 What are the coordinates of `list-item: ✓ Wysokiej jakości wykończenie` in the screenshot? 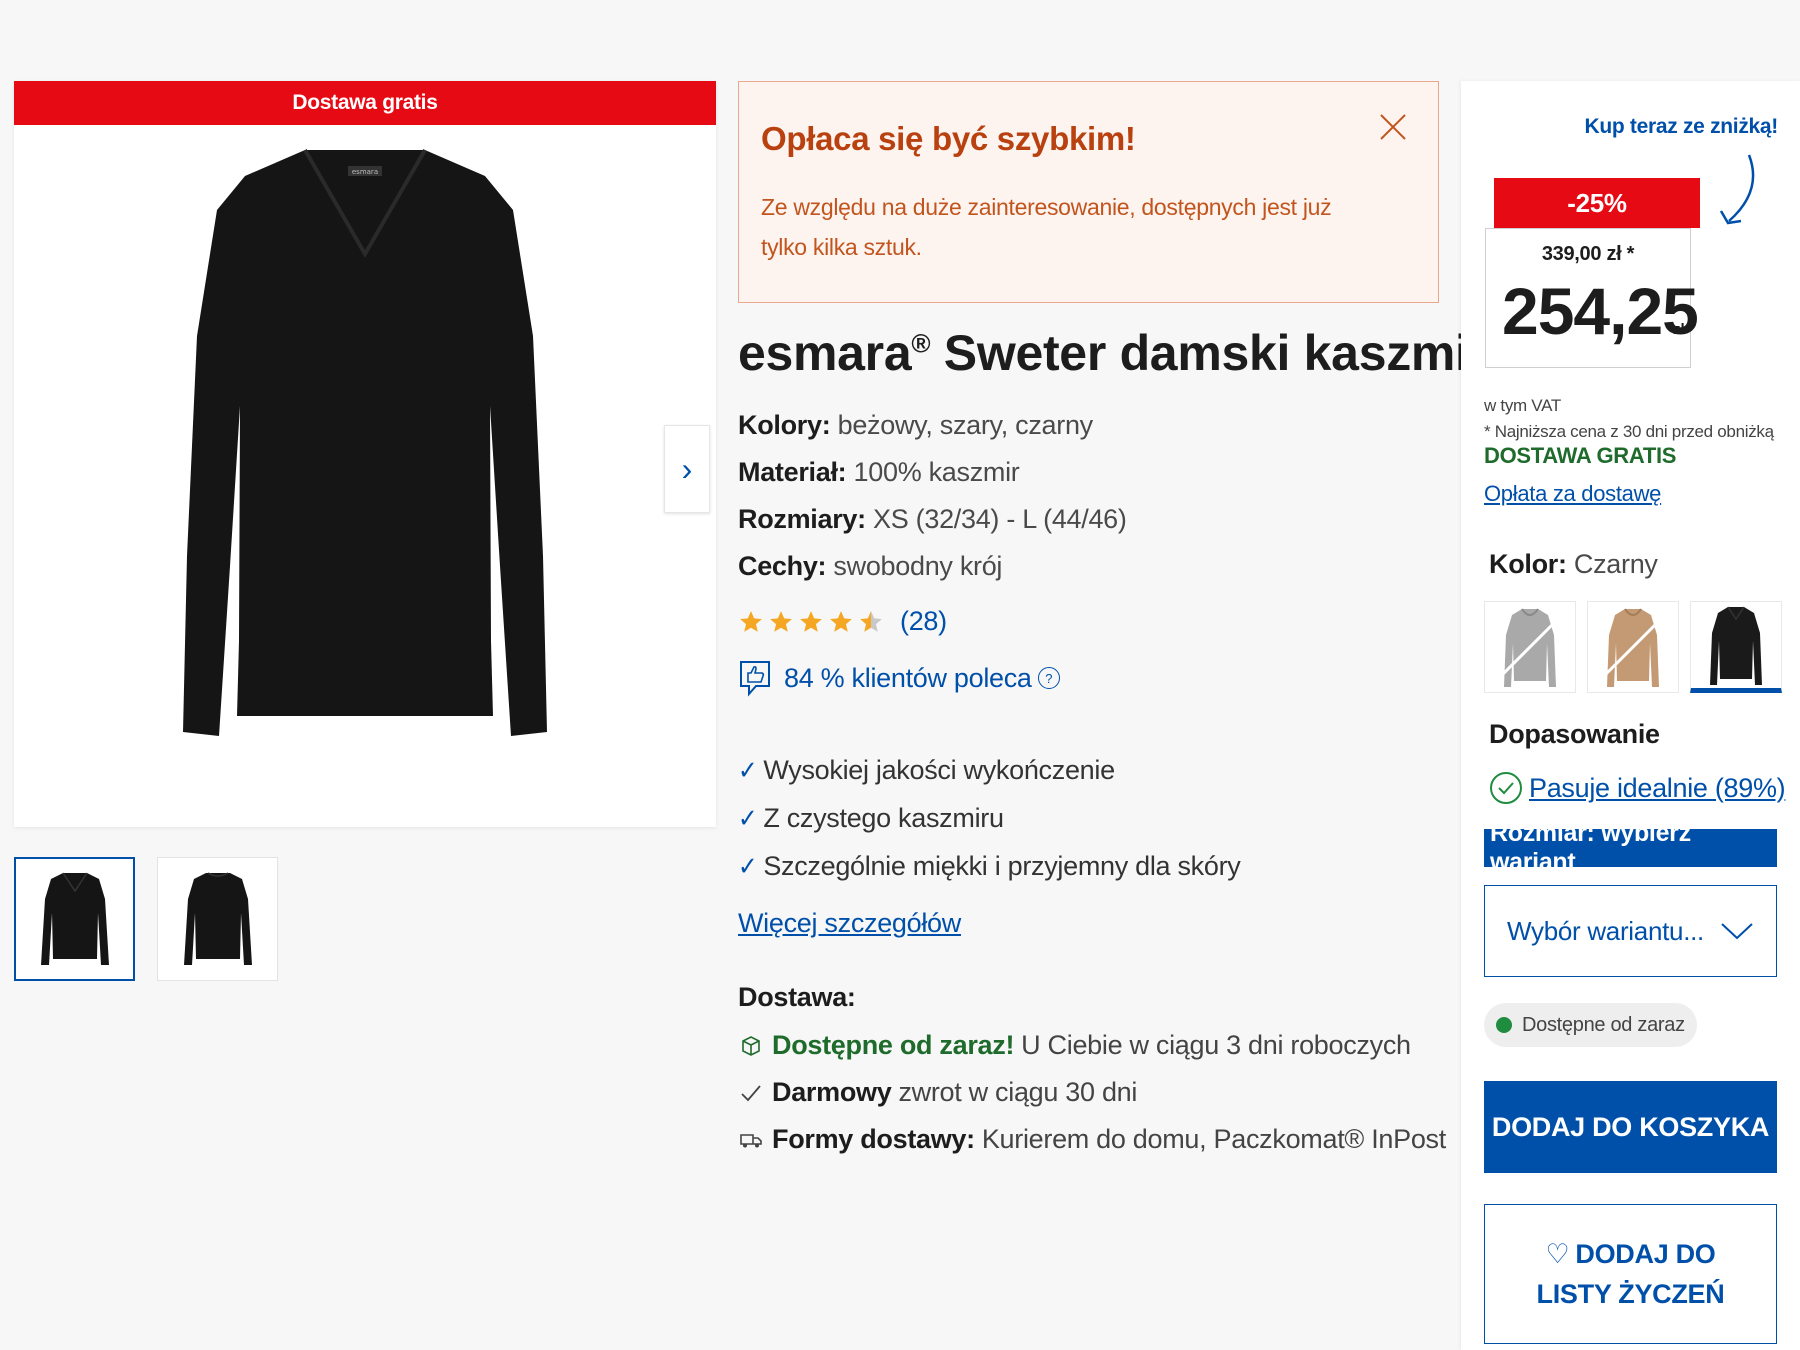 It's located at (989, 770).